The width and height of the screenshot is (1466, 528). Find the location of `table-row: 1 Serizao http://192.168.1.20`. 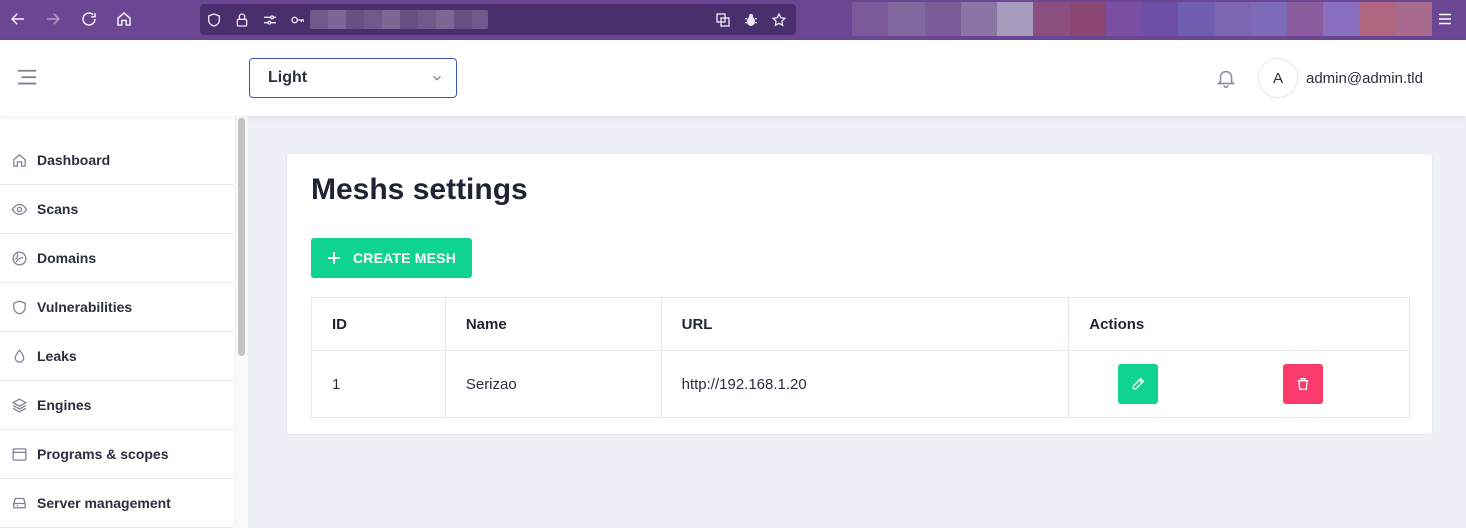

table-row: 1 Serizao http://192.168.1.20 is located at coordinates (860, 384).